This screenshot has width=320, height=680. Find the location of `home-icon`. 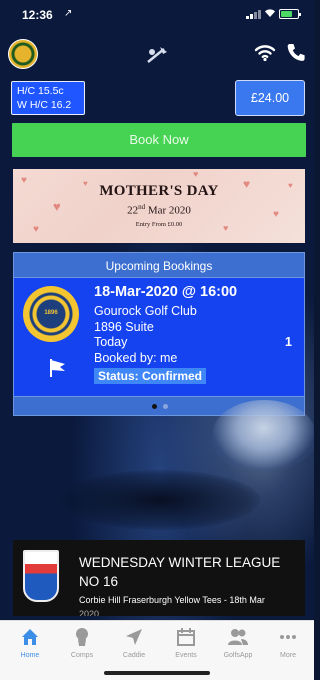

home-icon is located at coordinates (30, 638).